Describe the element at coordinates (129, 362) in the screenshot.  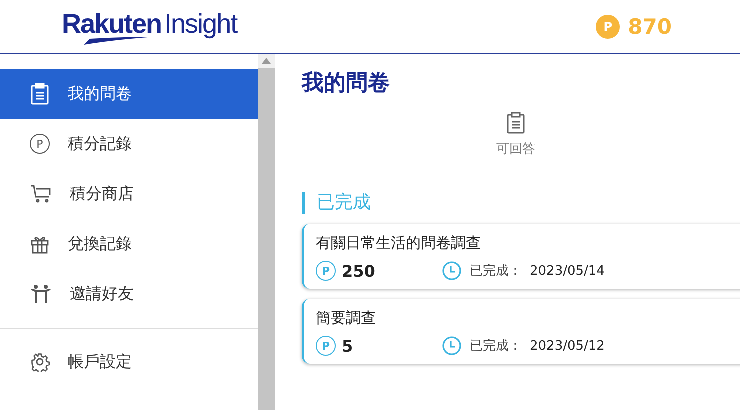
I see `sidebar-item: 帳戶設定` at that location.